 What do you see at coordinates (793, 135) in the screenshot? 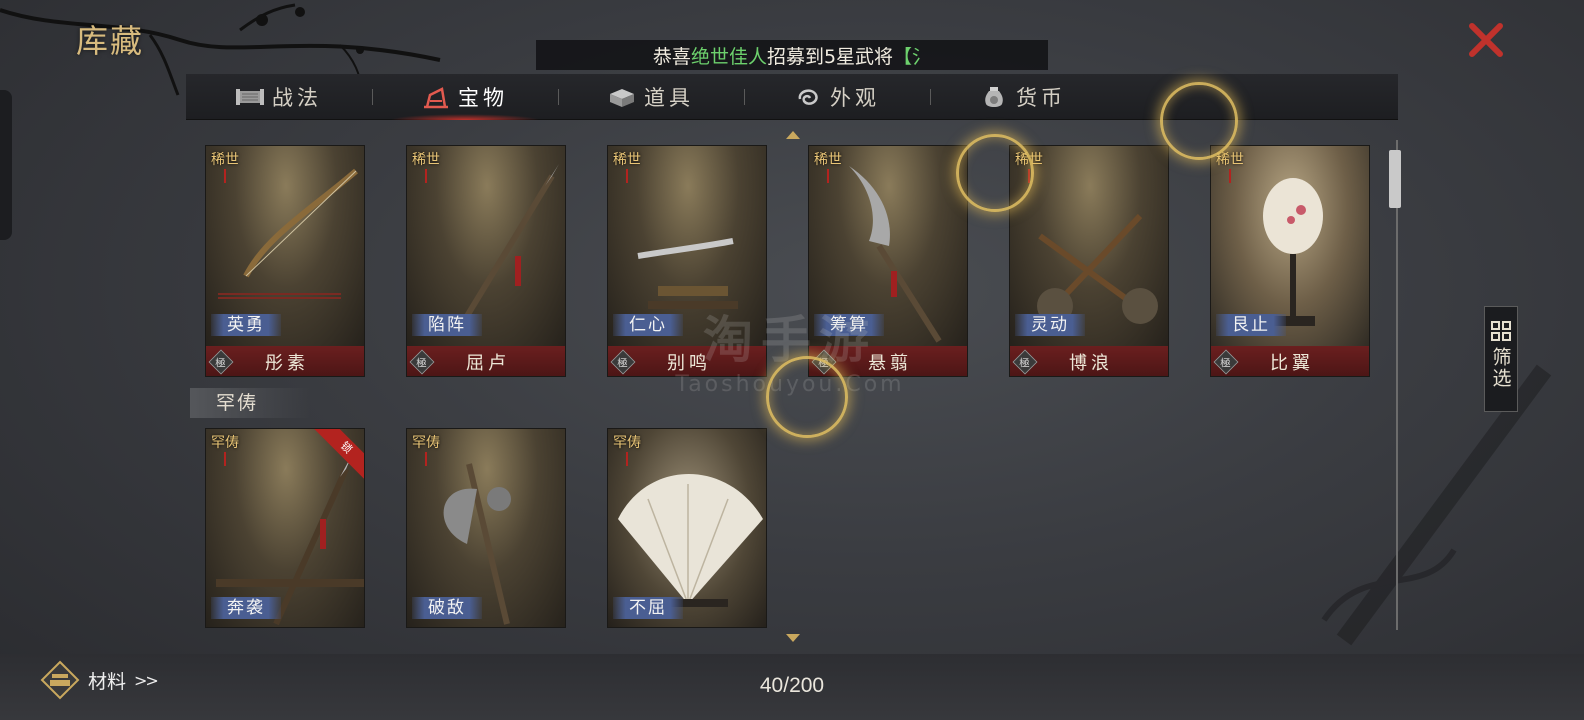
I see `scroll-up-arrow-icon` at bounding box center [793, 135].